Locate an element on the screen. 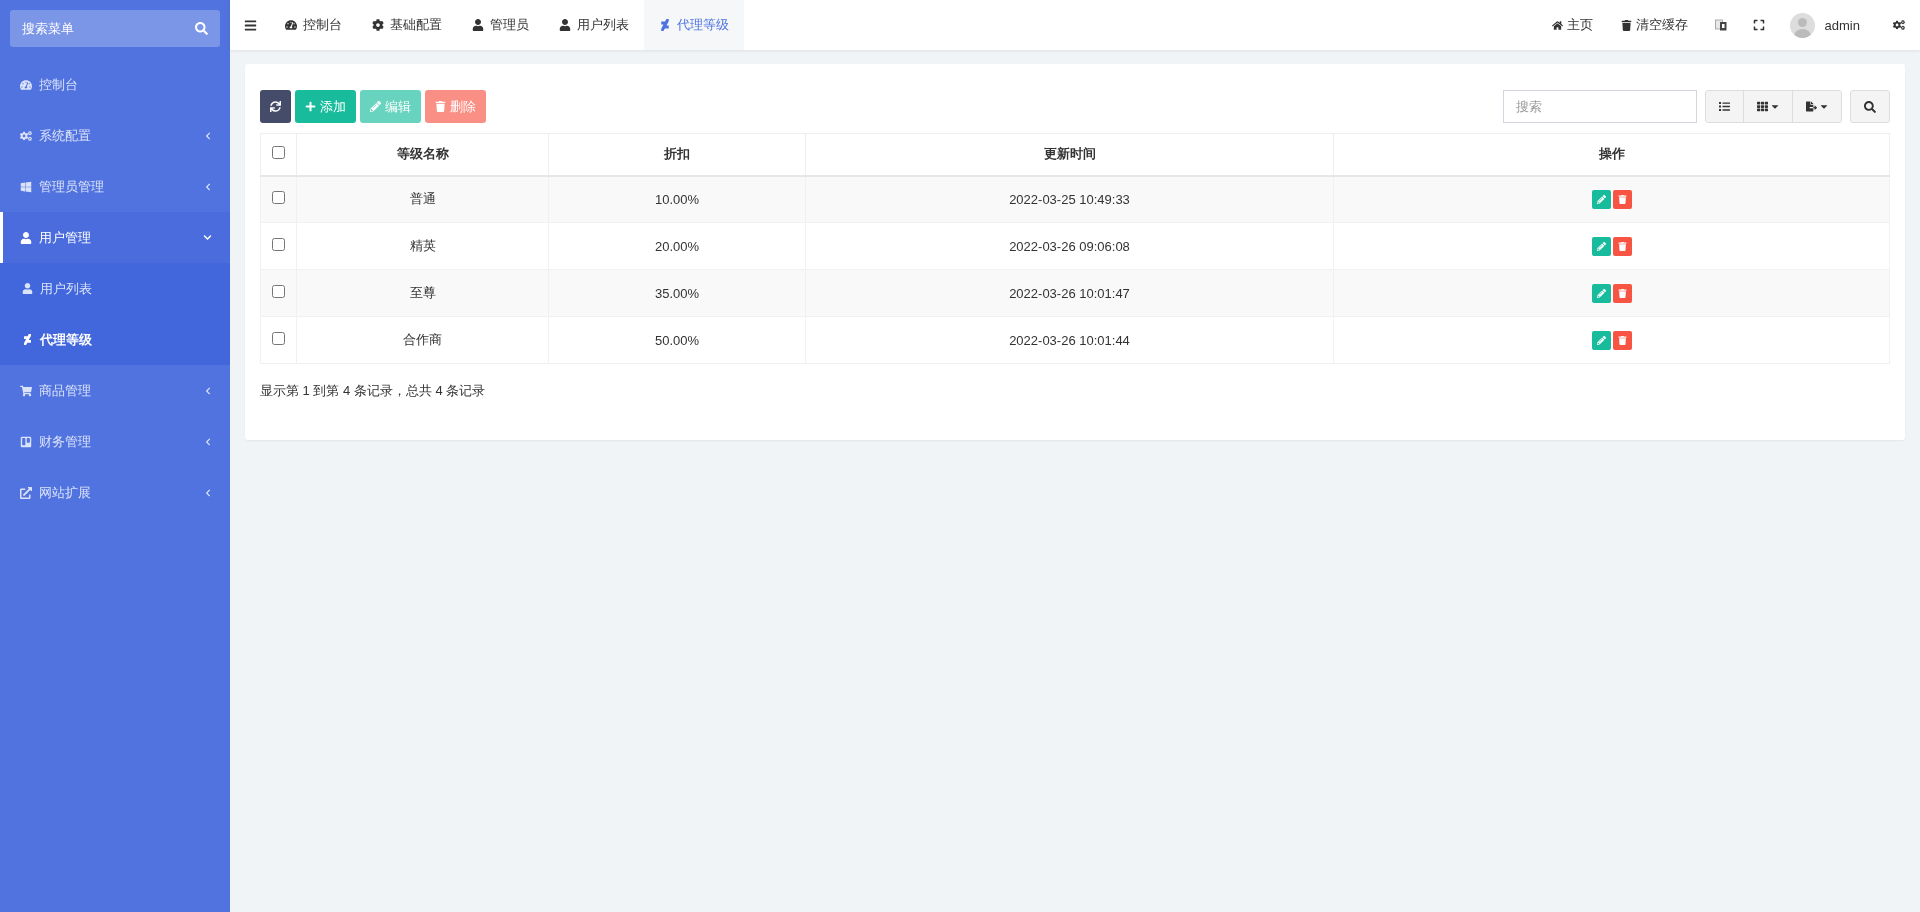 This screenshot has width=1920, height=912. tab: 代理等级 is located at coordinates (694, 25).